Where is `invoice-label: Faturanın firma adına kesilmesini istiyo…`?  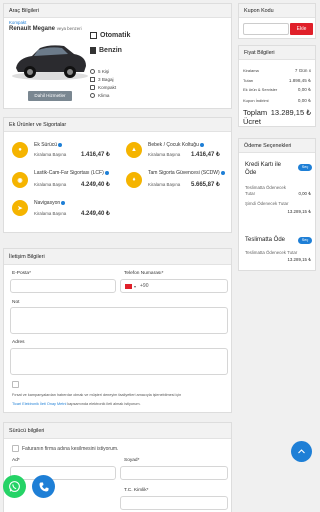
invoice-label: Faturanın firma adına kesilmesini istiyo… is located at coordinates (70, 449).